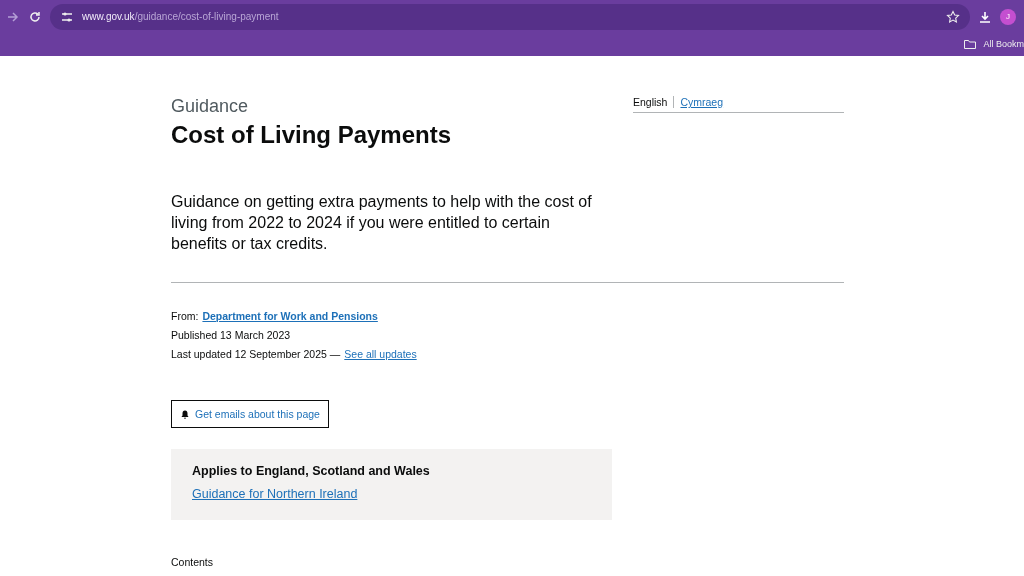 This screenshot has width=1024, height=576. I want to click on star-icon, so click(953, 16).